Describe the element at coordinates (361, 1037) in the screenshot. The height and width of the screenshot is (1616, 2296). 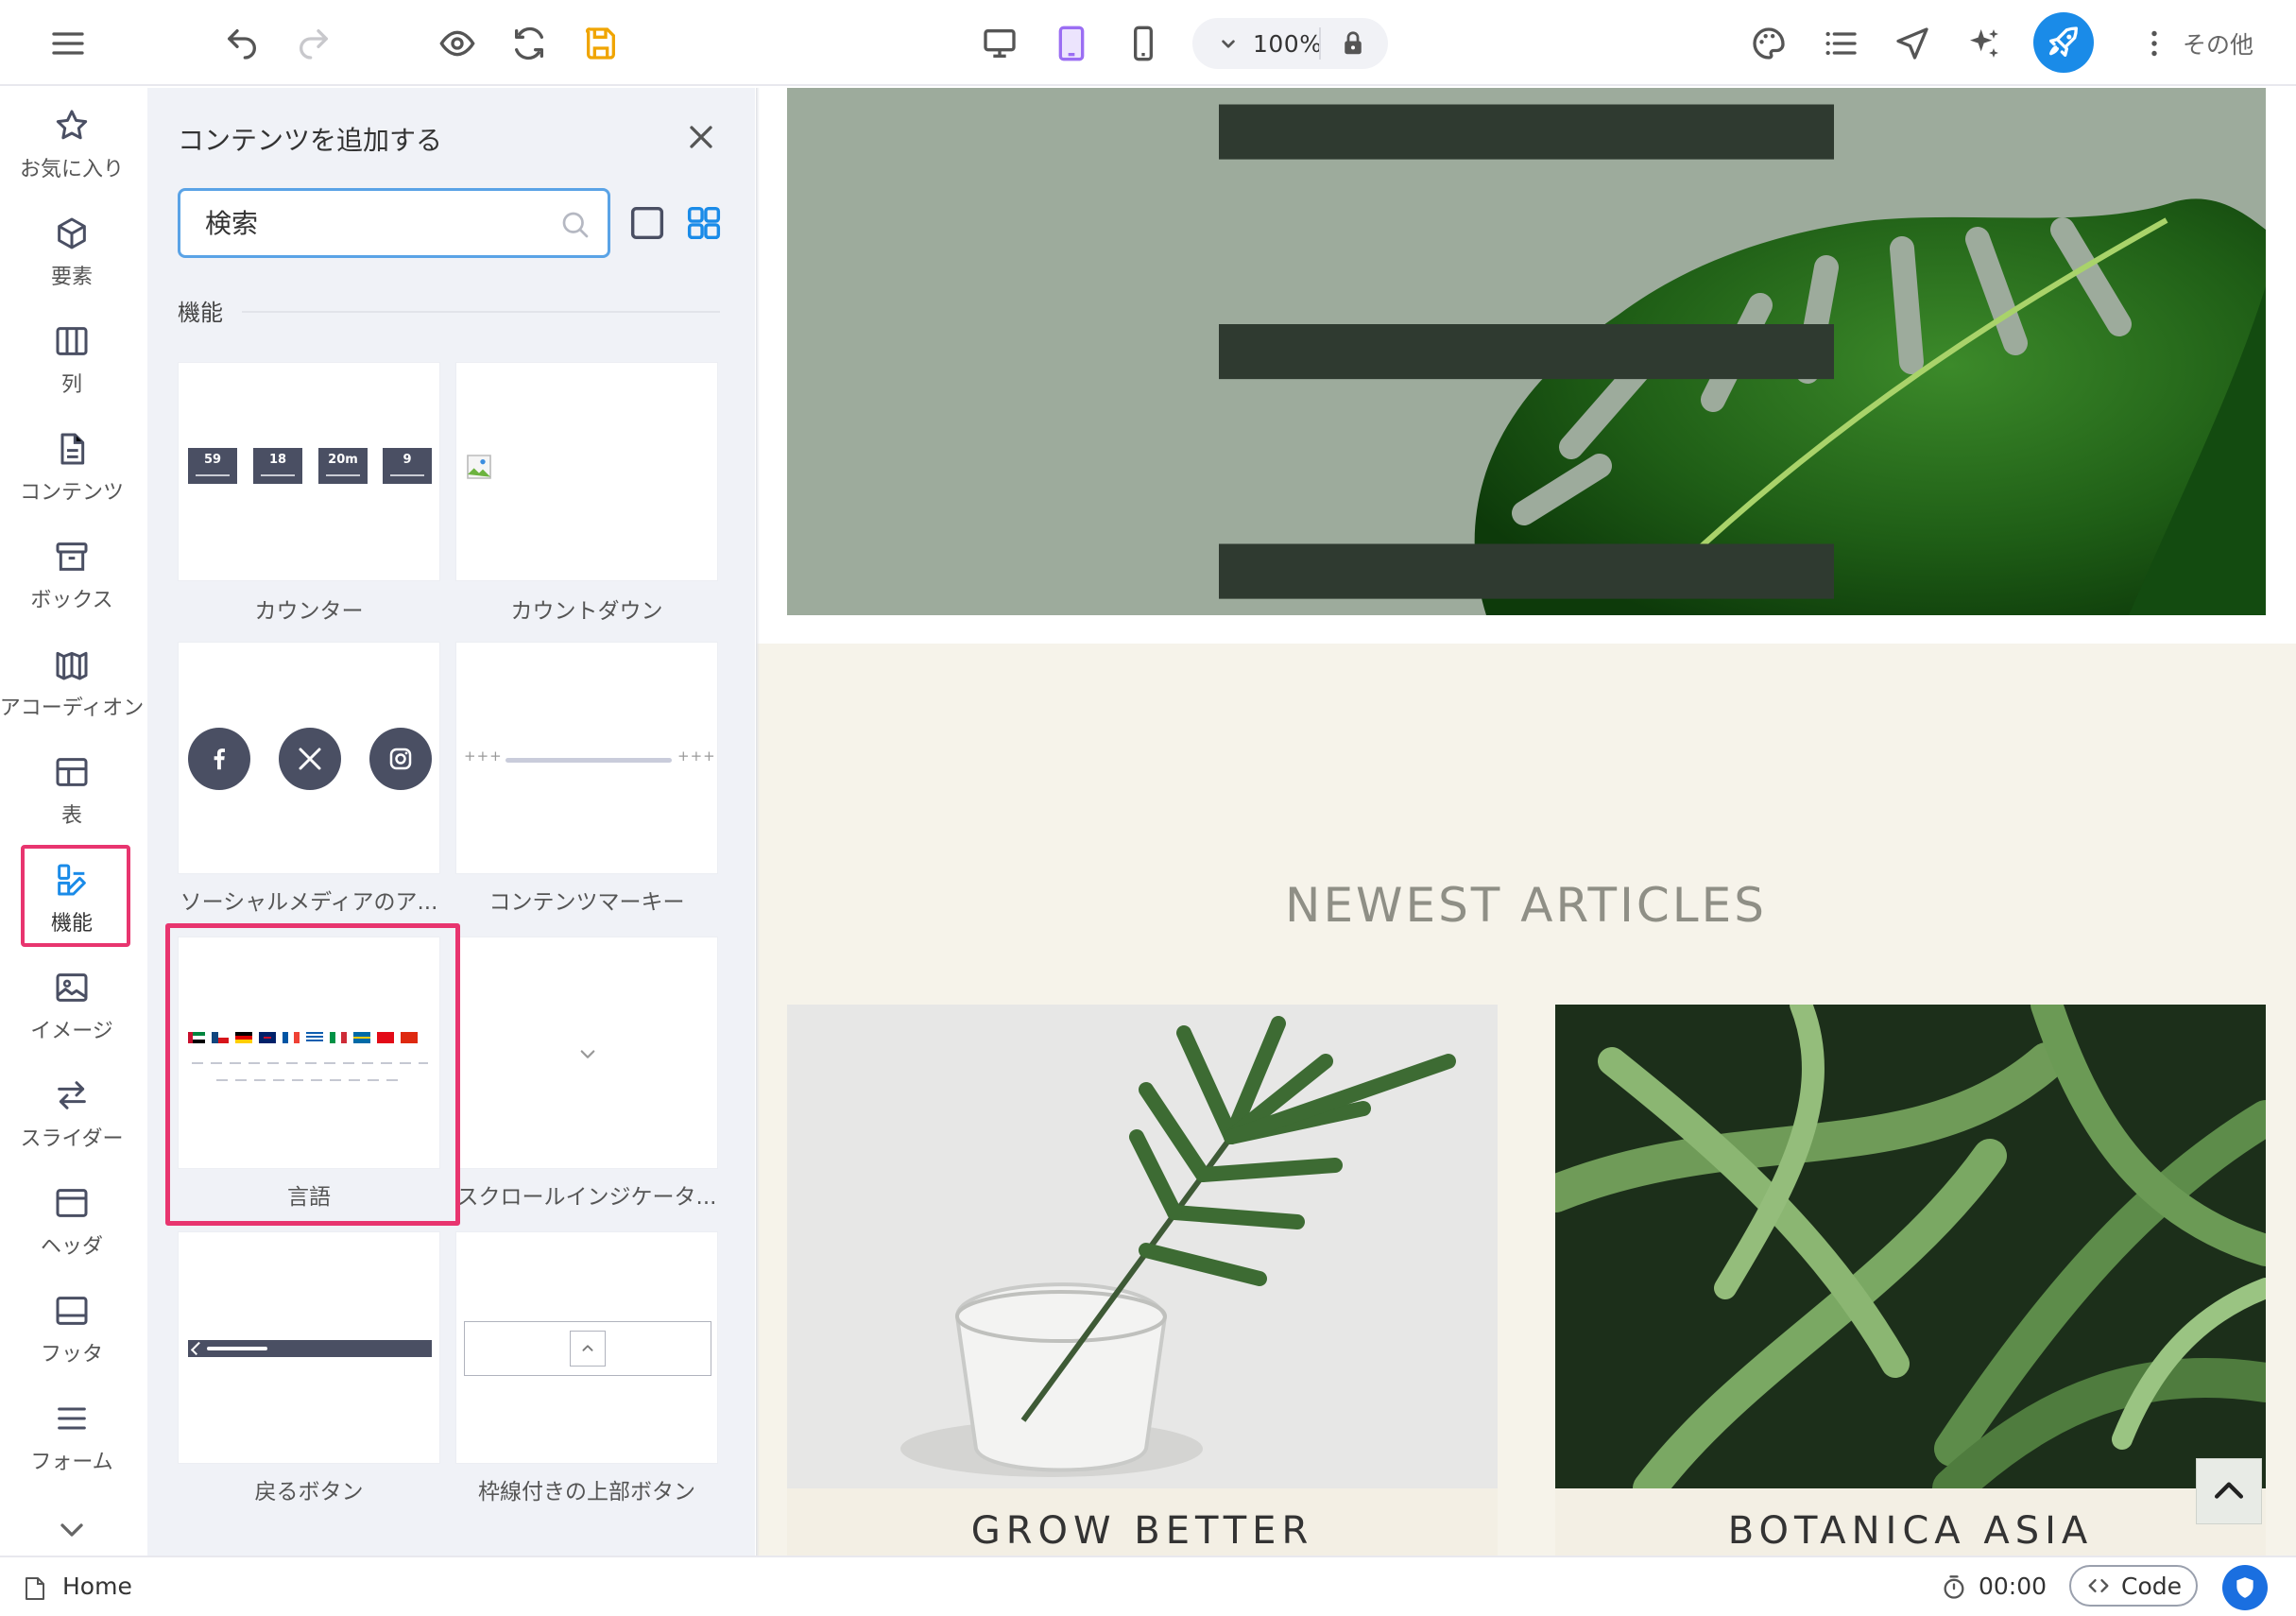
I see `sweden-flag-icon` at that location.